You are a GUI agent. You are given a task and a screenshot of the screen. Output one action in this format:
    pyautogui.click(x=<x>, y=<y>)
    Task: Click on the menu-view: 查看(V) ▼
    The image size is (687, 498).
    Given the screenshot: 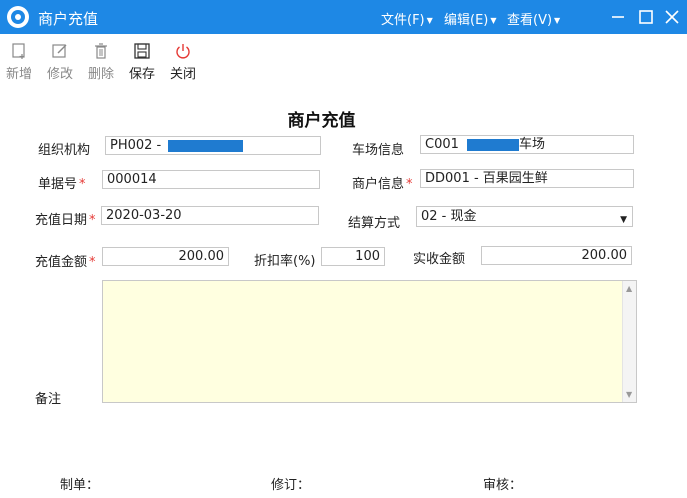 What is the action you would take?
    pyautogui.click(x=533, y=18)
    